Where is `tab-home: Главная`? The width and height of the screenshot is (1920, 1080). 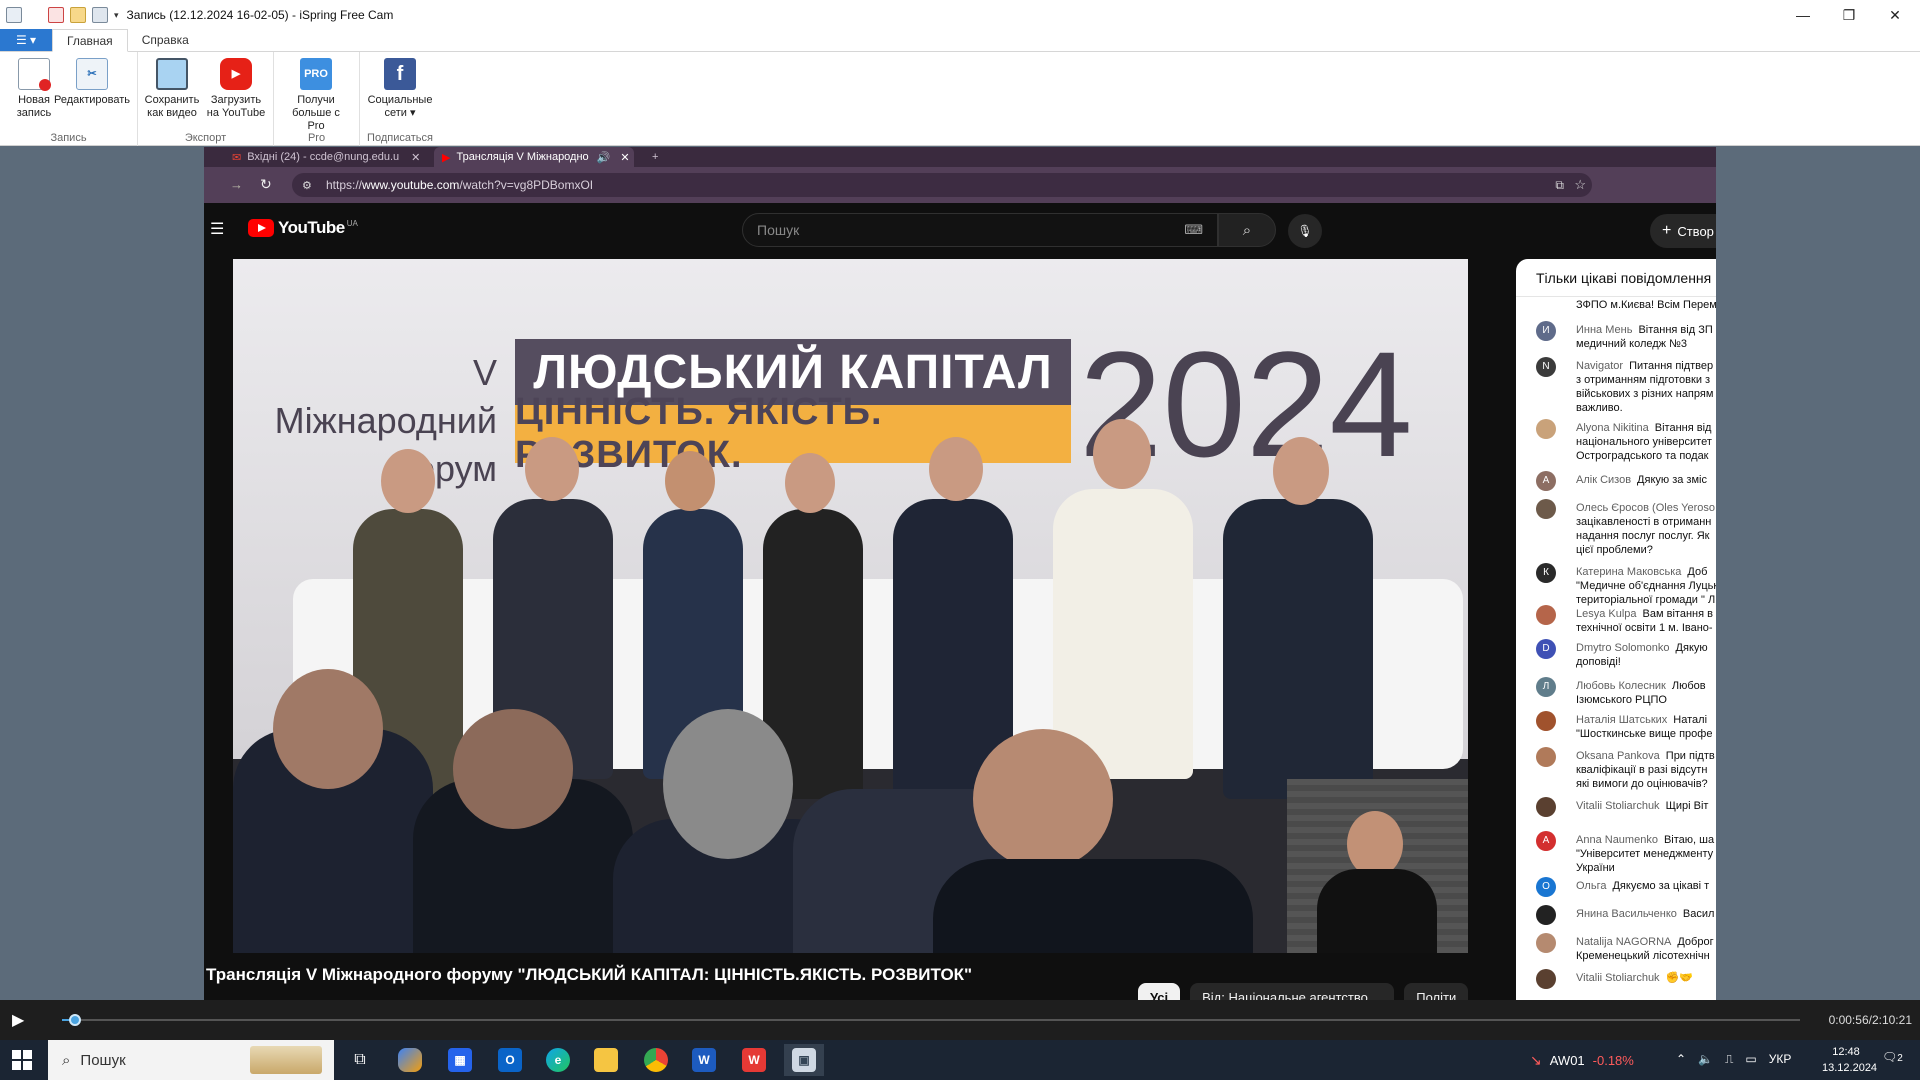
tab-home: Главная is located at coordinates (90, 40).